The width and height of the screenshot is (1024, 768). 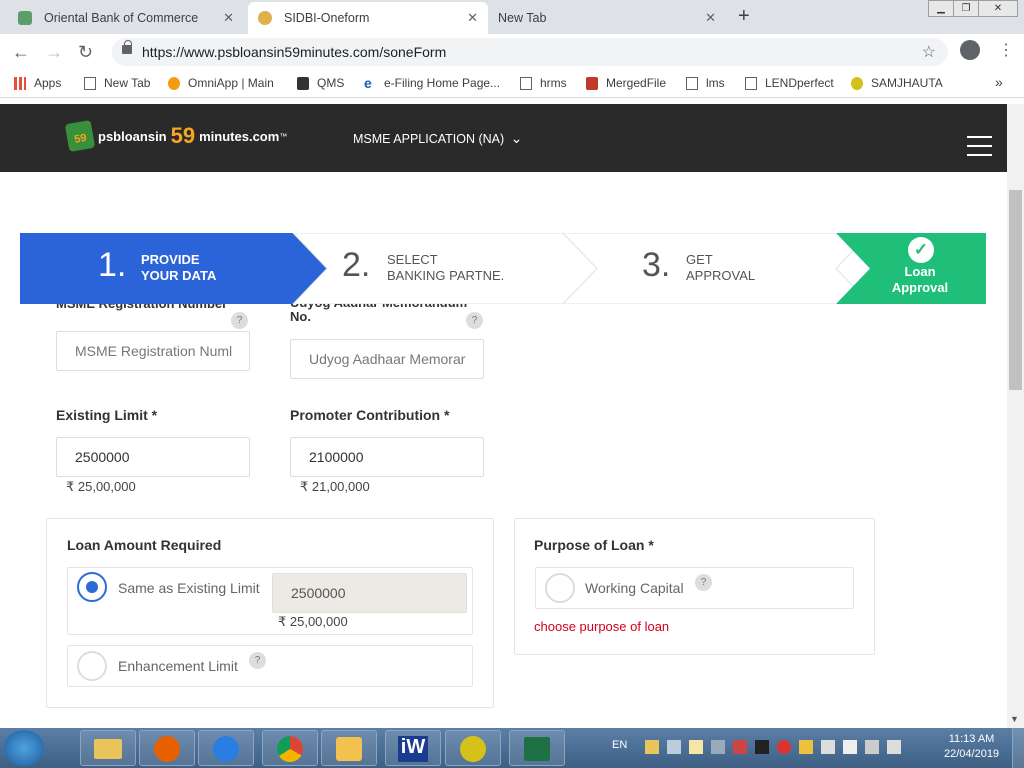 What do you see at coordinates (784, 747) in the screenshot?
I see `tray-antivirus-icon` at bounding box center [784, 747].